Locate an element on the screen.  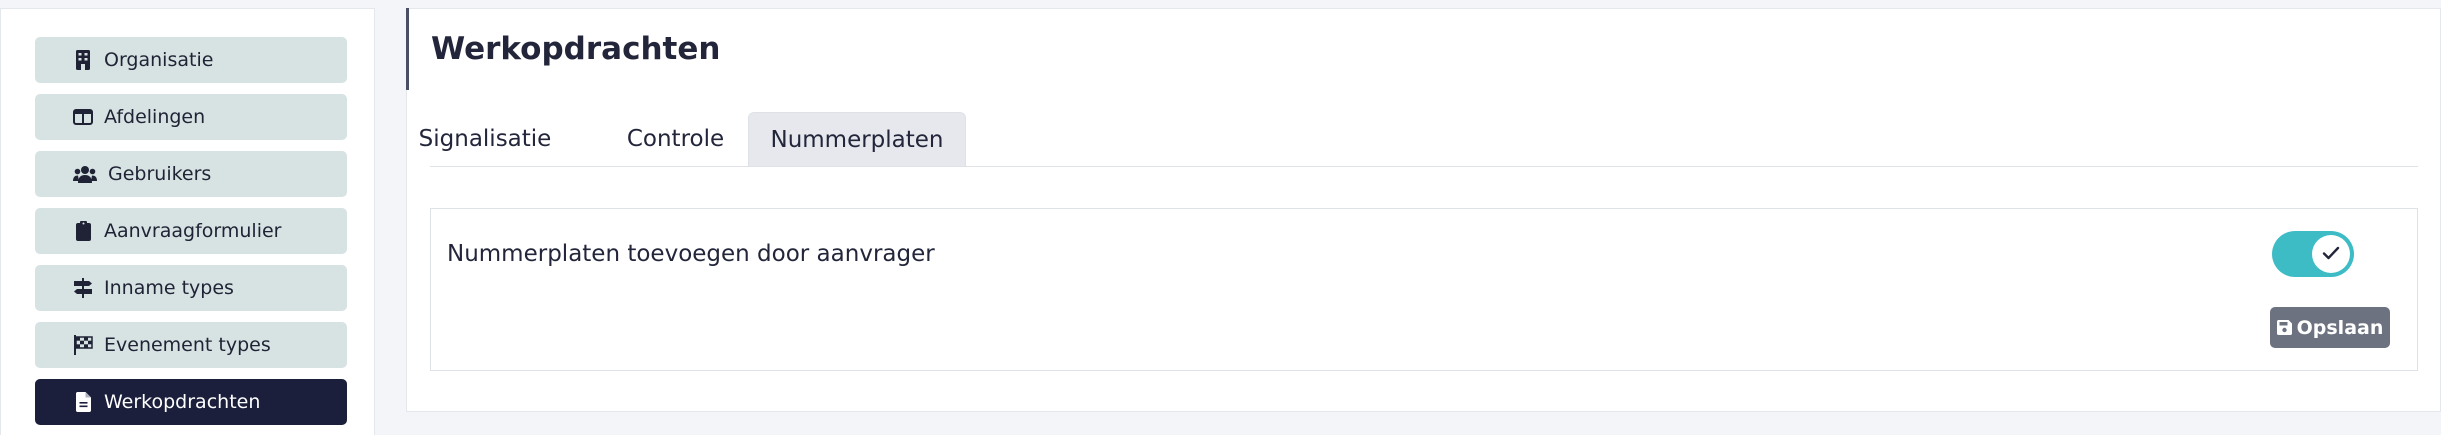
tab-label: Nummerplaten is located at coordinates (857, 139).